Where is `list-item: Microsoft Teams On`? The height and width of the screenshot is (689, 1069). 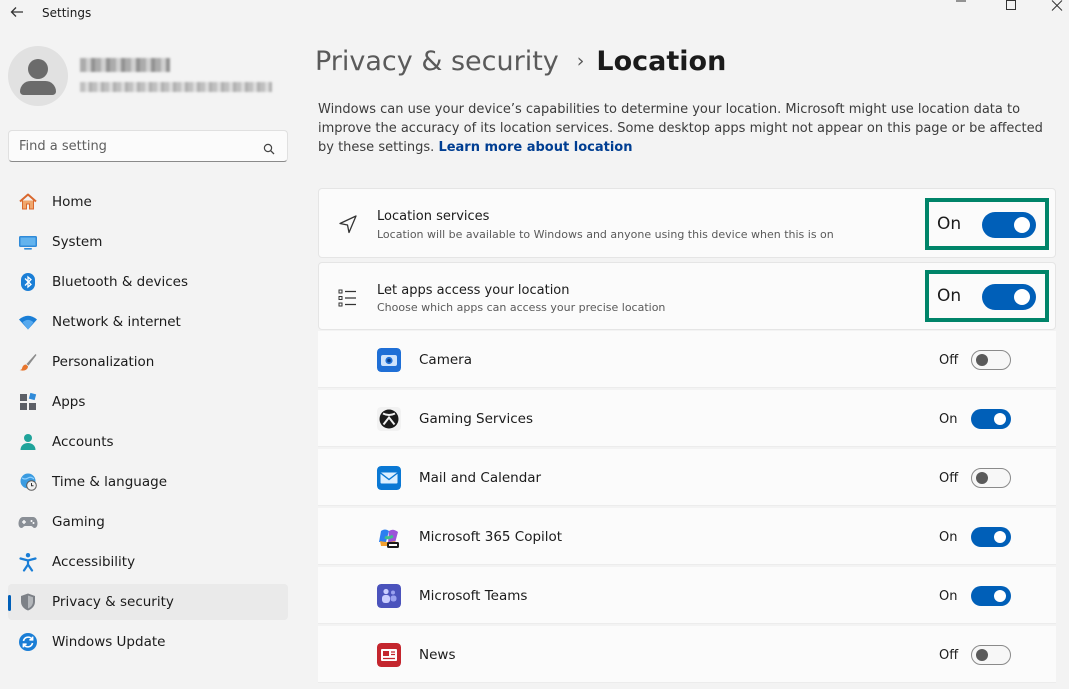
list-item: Microsoft Teams On is located at coordinates (687, 595).